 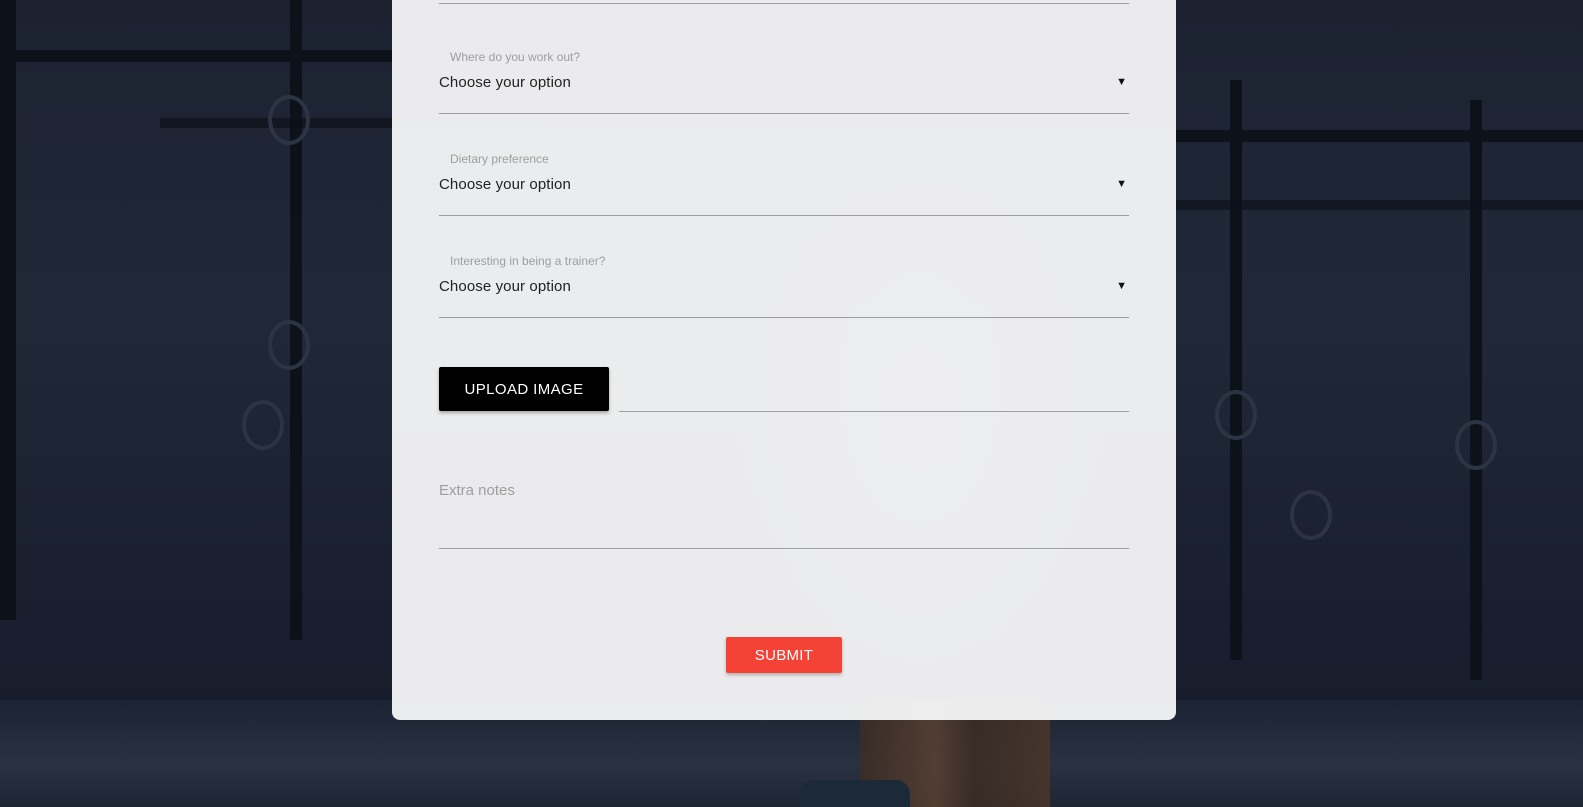 I want to click on upload-image-button: UPLOAD IMAGE, so click(x=524, y=389).